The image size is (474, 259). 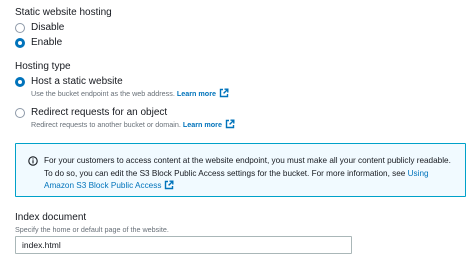 I want to click on info-icon, so click(x=33, y=161).